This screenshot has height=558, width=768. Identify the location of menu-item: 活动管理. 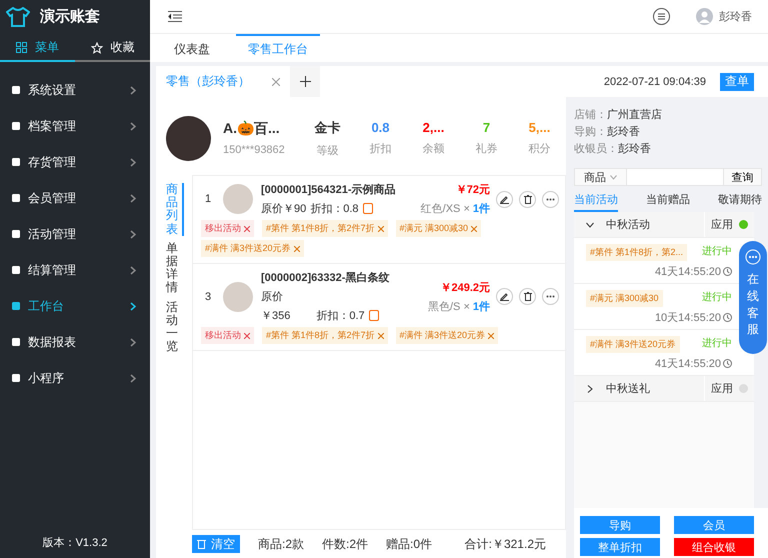
(75, 234).